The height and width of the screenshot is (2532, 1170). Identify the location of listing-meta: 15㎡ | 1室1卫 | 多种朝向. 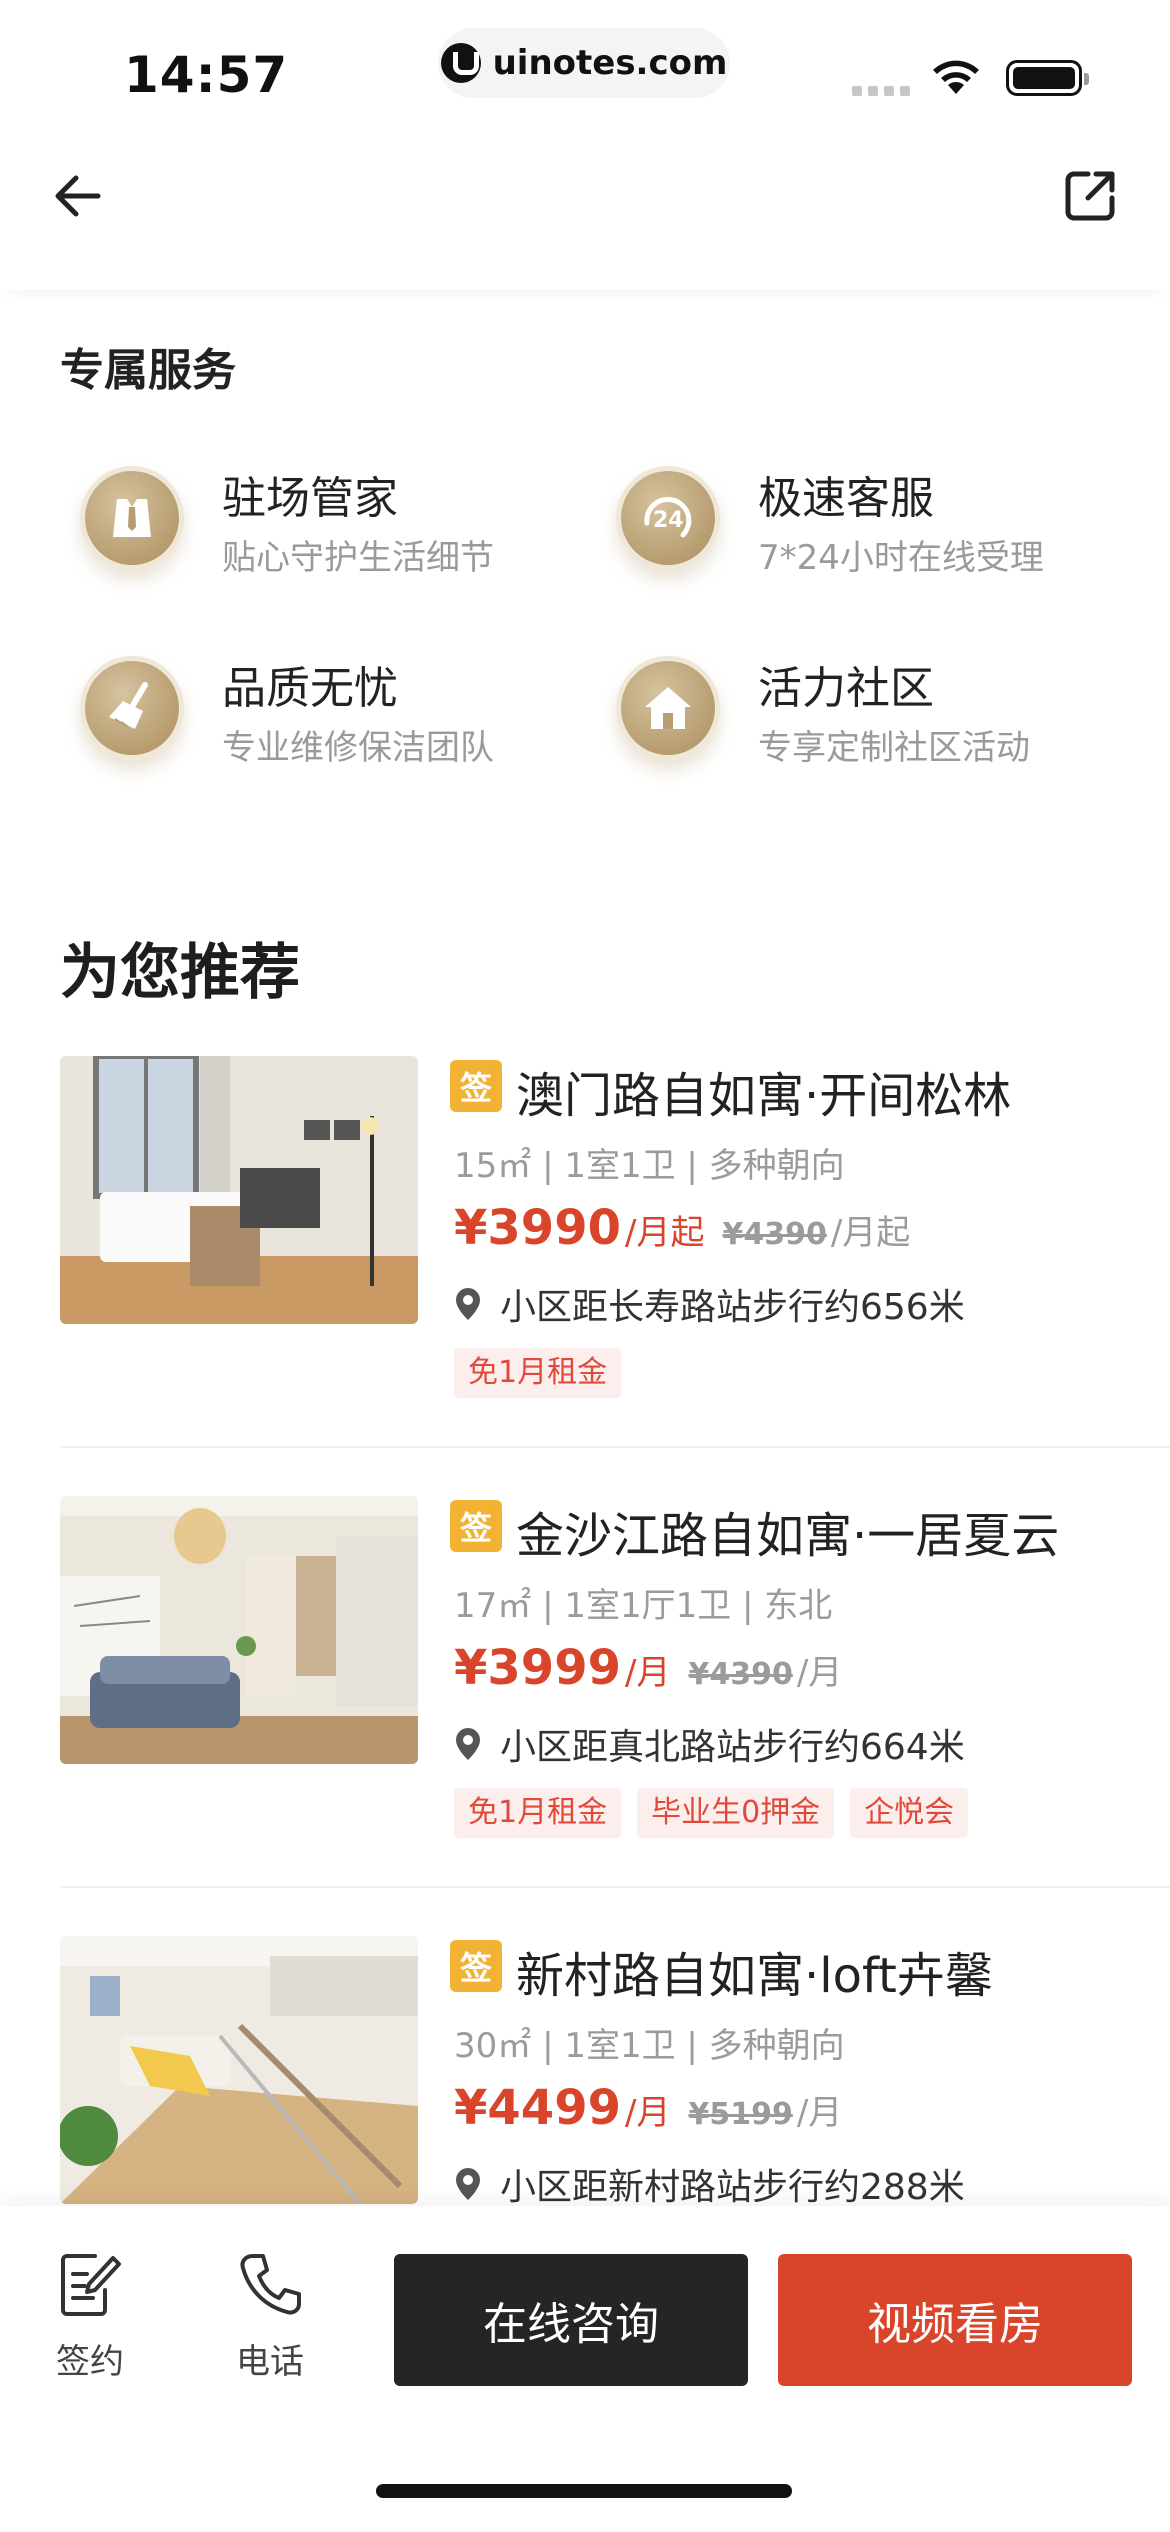
(649, 1166).